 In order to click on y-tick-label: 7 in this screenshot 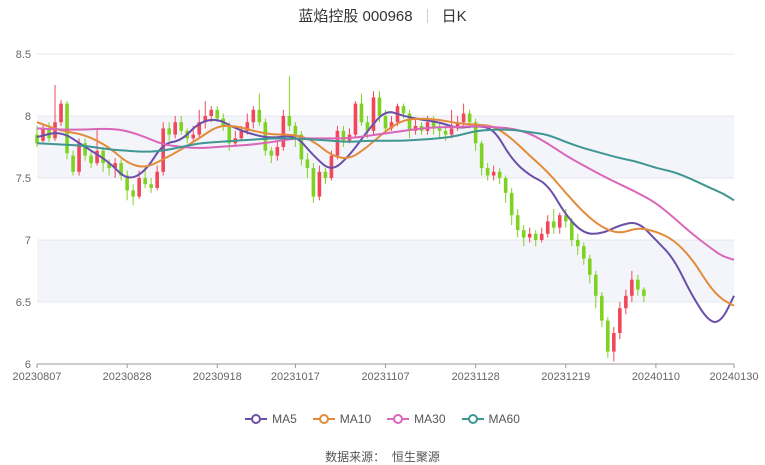, I will do `click(28, 241)`.